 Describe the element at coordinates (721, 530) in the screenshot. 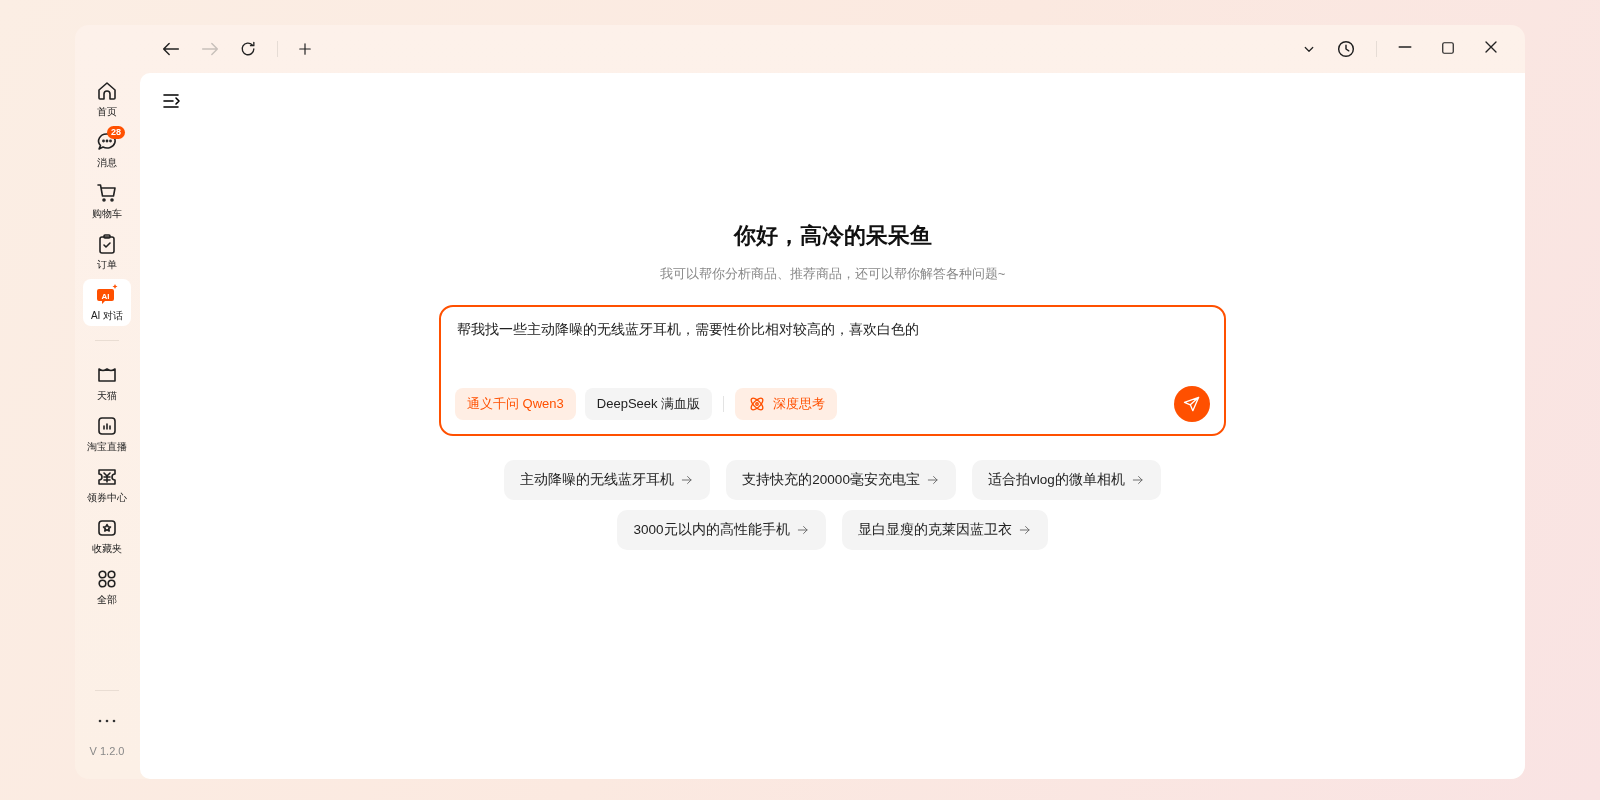

I see `suggestion-chip: 3000元以内的高性能手机` at that location.